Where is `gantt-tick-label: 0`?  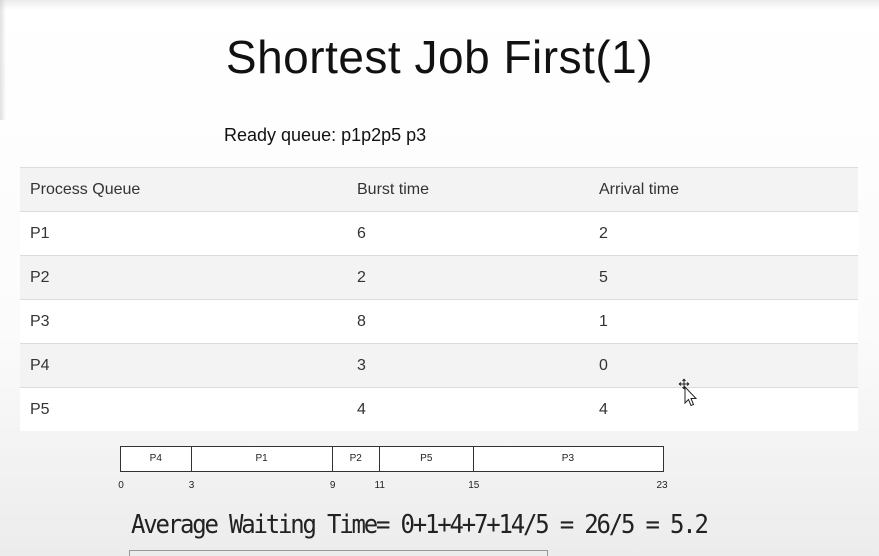 gantt-tick-label: 0 is located at coordinates (121, 485).